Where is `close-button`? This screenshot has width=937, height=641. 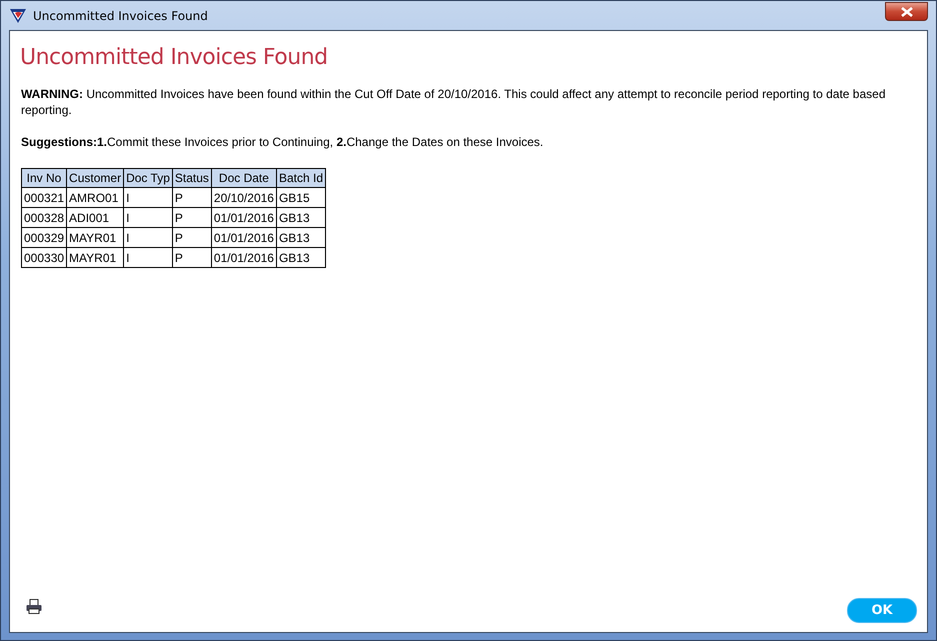
close-button is located at coordinates (906, 11).